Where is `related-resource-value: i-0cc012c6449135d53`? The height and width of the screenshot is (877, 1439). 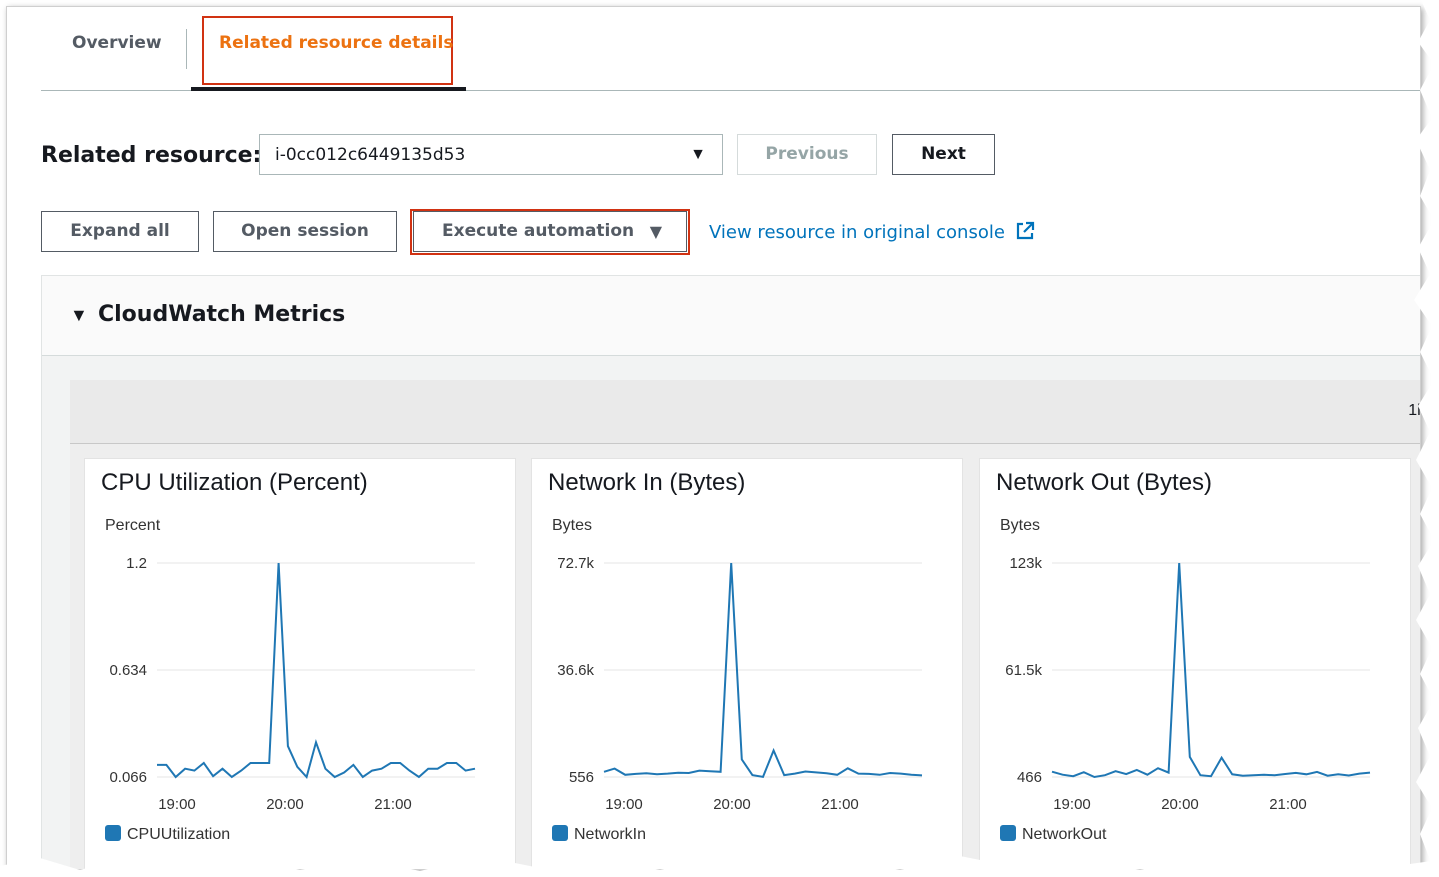
related-resource-value: i-0cc012c6449135d53 is located at coordinates (370, 155).